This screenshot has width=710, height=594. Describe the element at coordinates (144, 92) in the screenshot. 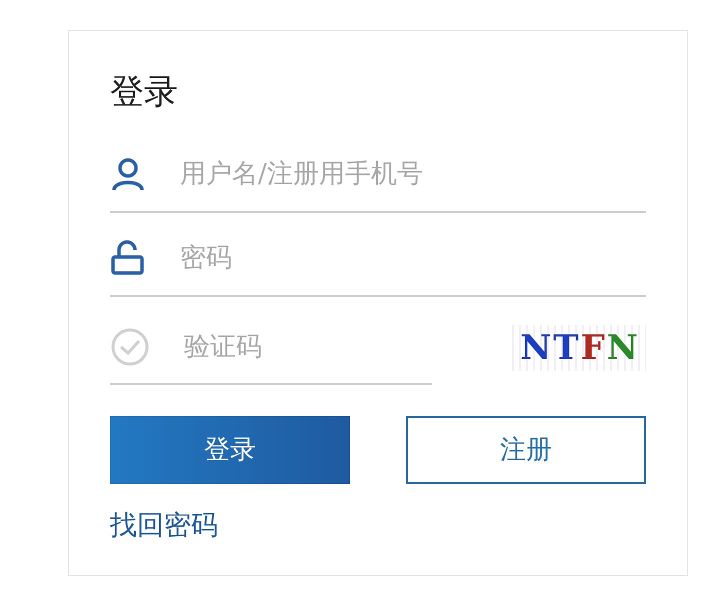

I see `login-title: 登录` at that location.